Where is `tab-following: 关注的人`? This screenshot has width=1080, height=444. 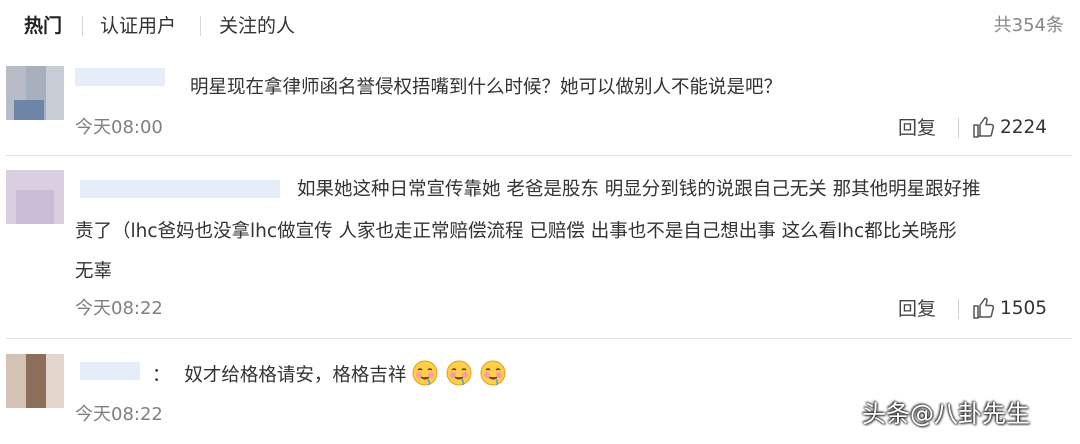 tab-following: 关注的人 is located at coordinates (257, 26).